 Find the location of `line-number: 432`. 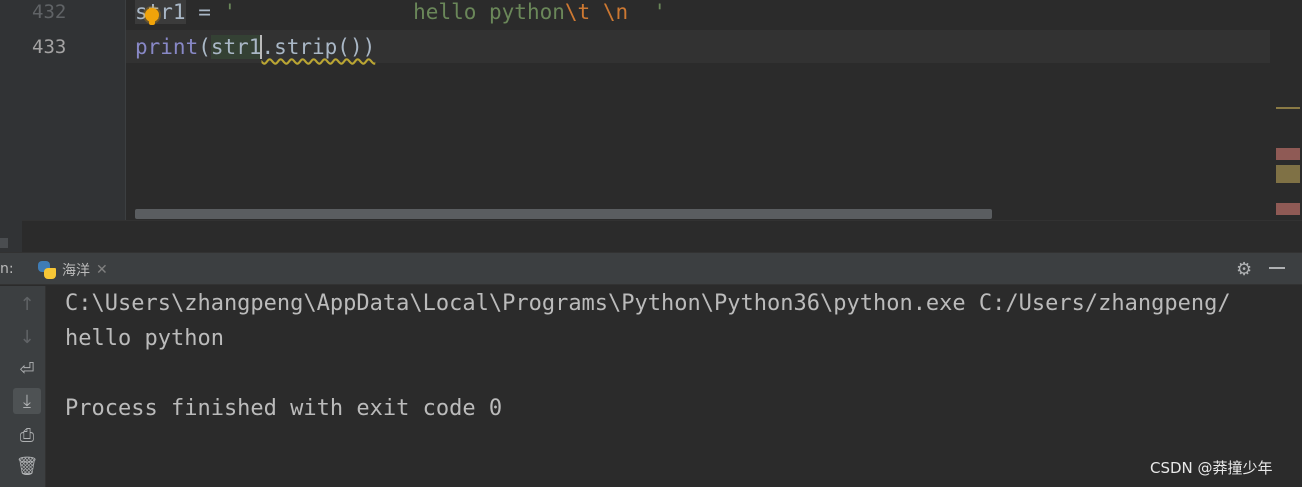

line-number: 432 is located at coordinates (49, 12).